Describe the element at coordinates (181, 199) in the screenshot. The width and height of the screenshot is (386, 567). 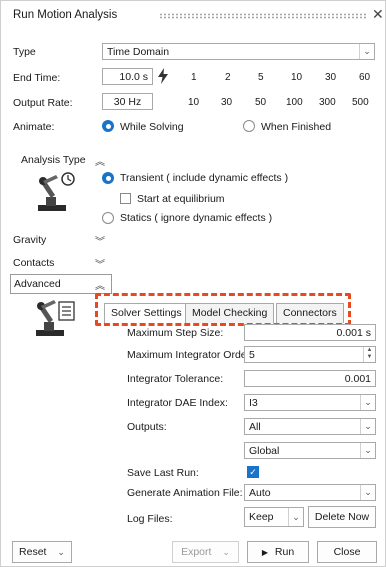
I see `start-equilibrium-label: Start at equilibrium` at that location.